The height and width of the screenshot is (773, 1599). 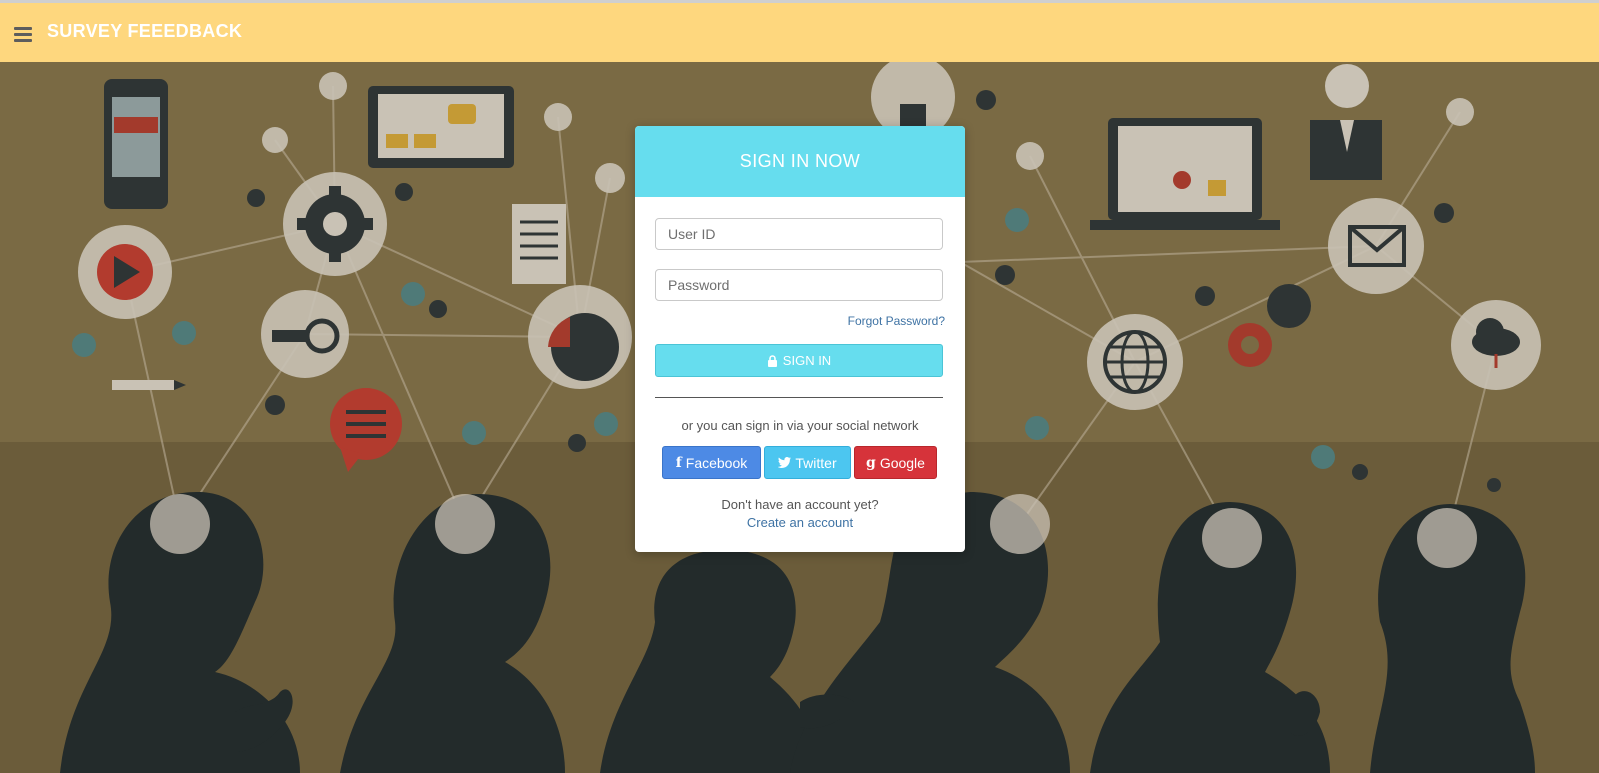 What do you see at coordinates (678, 462) in the screenshot?
I see `facebook-icon: f` at bounding box center [678, 462].